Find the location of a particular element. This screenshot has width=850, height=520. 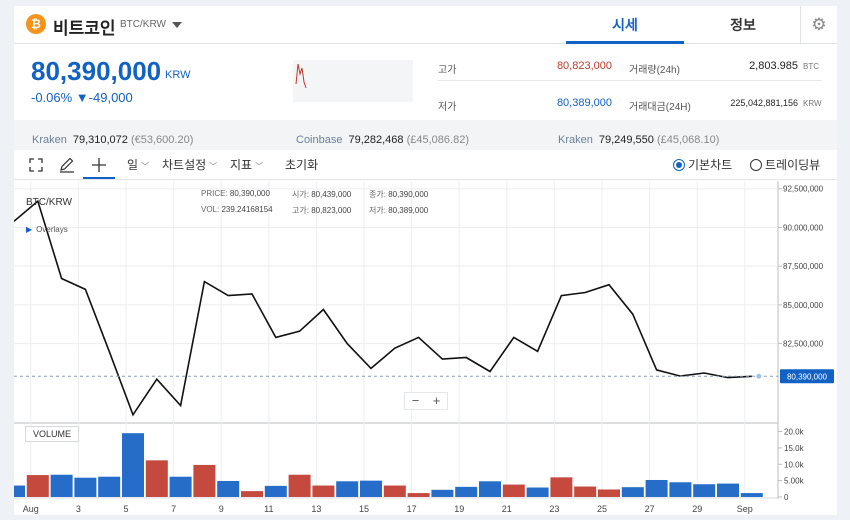

crosshair-selected-indicator is located at coordinates (99, 178).